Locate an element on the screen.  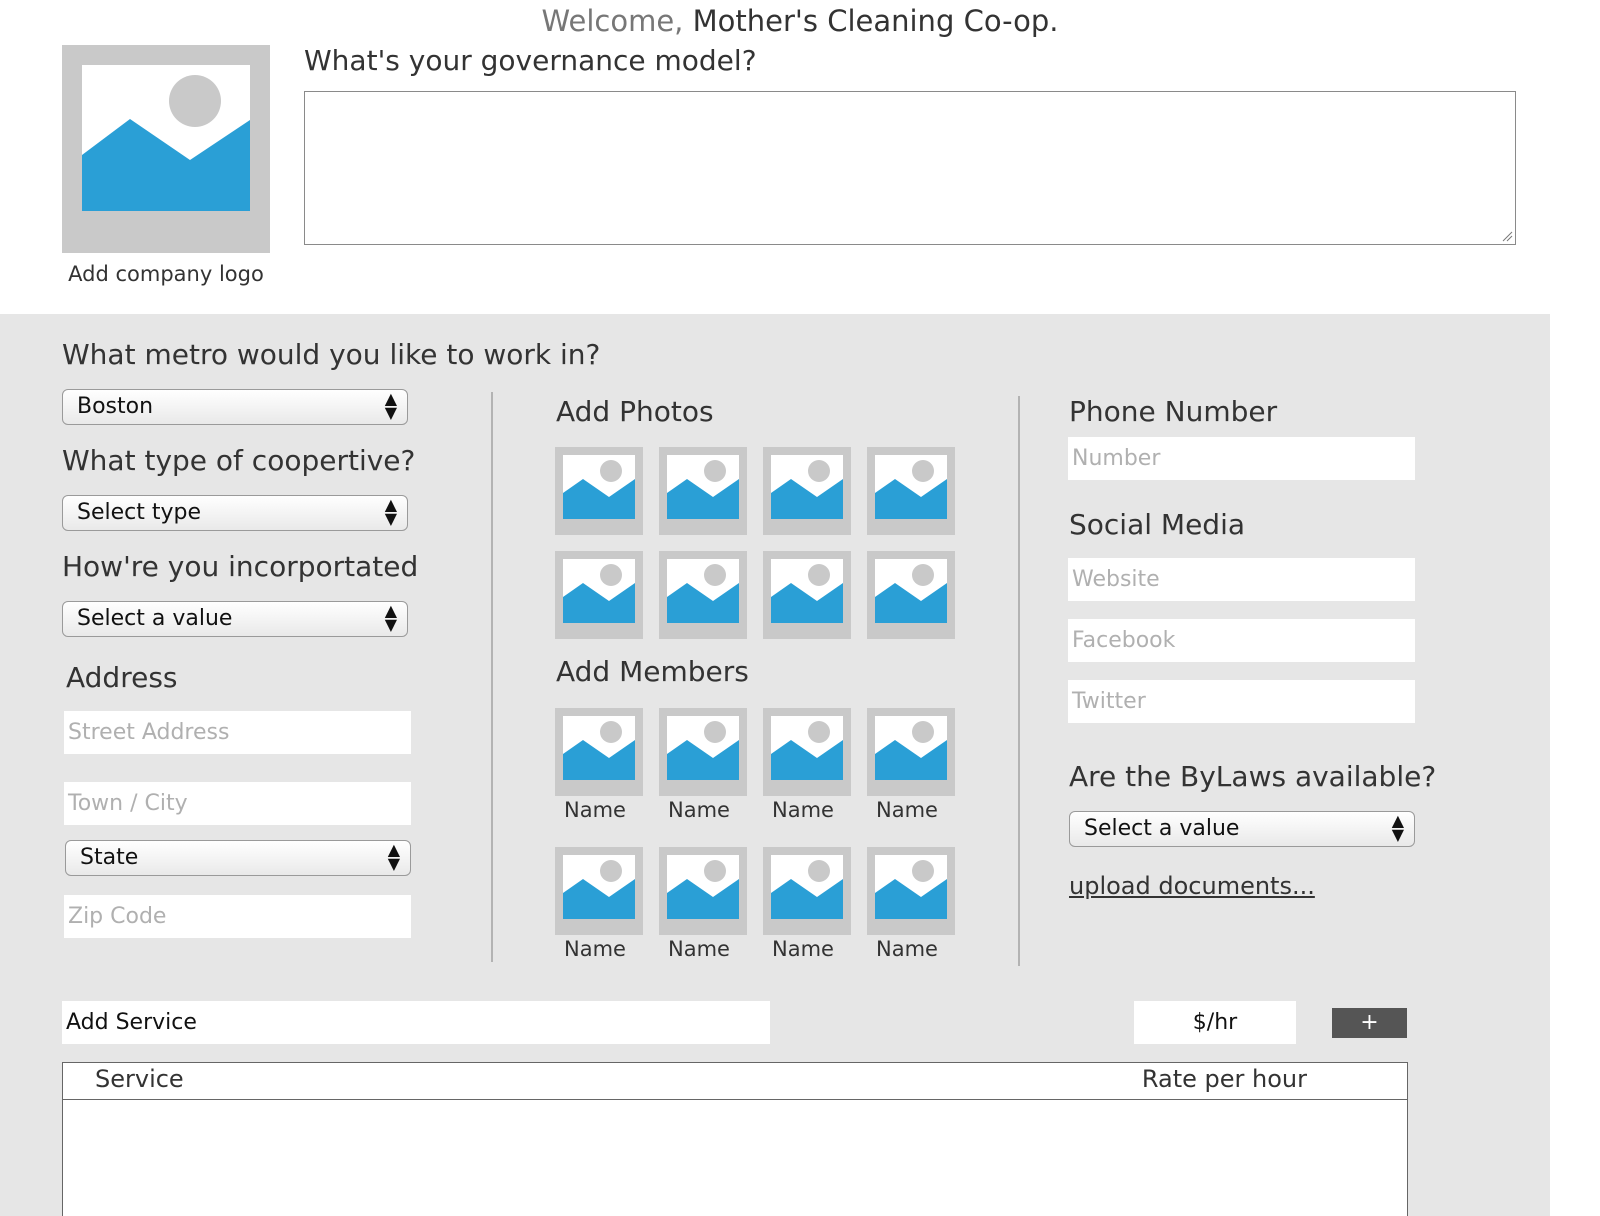
coop-type-question: What type of coopertive? is located at coordinates (239, 460).